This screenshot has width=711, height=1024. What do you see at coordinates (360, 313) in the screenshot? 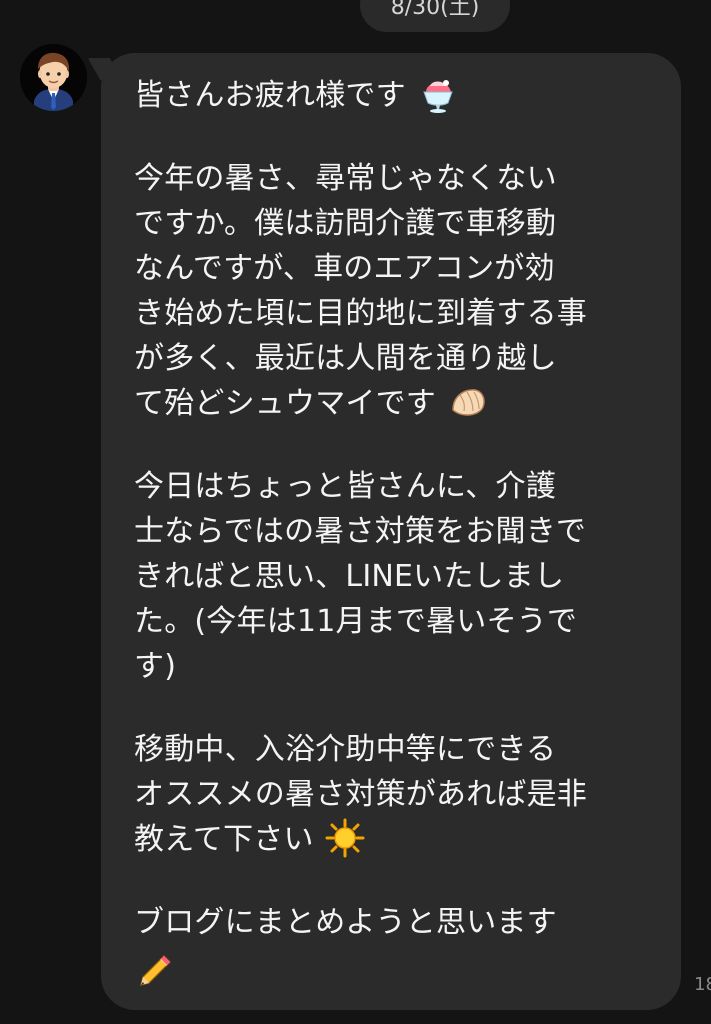
I see `message-line: き始めた頃に目的地に到着する事` at bounding box center [360, 313].